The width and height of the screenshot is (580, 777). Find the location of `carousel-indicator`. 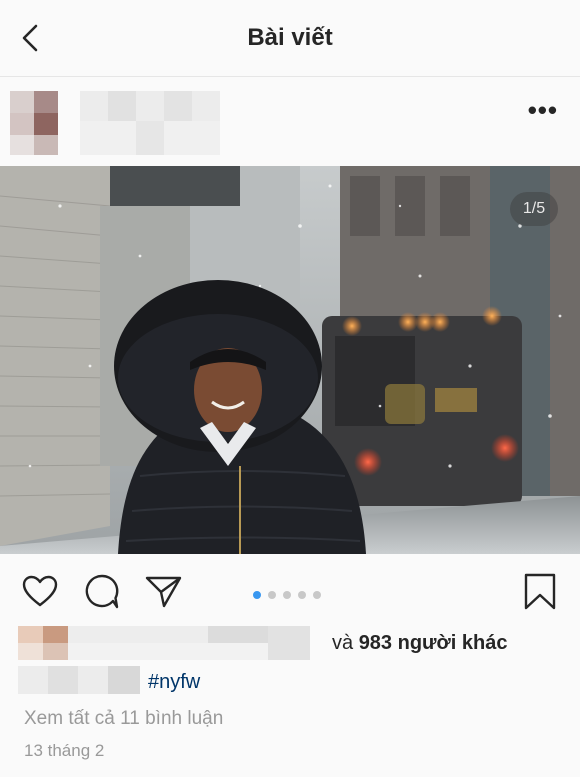

carousel-indicator is located at coordinates (290, 592).